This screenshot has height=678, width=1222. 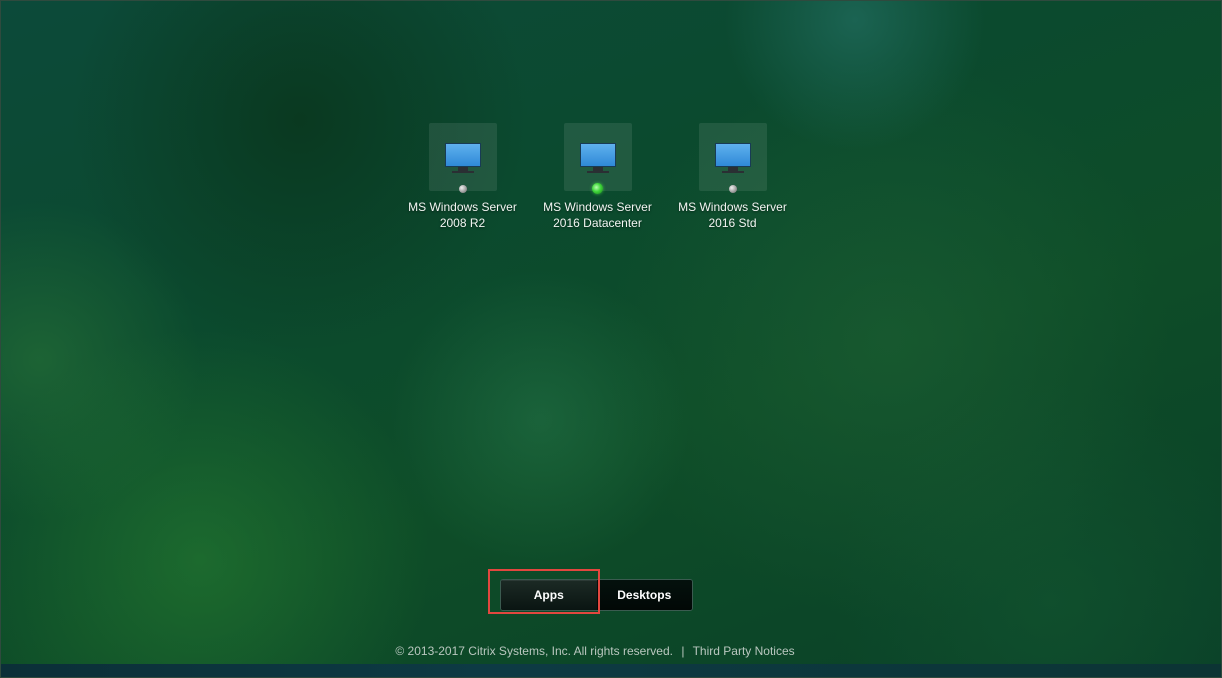 What do you see at coordinates (644, 595) in the screenshot?
I see `tab-desktops: Desktops` at bounding box center [644, 595].